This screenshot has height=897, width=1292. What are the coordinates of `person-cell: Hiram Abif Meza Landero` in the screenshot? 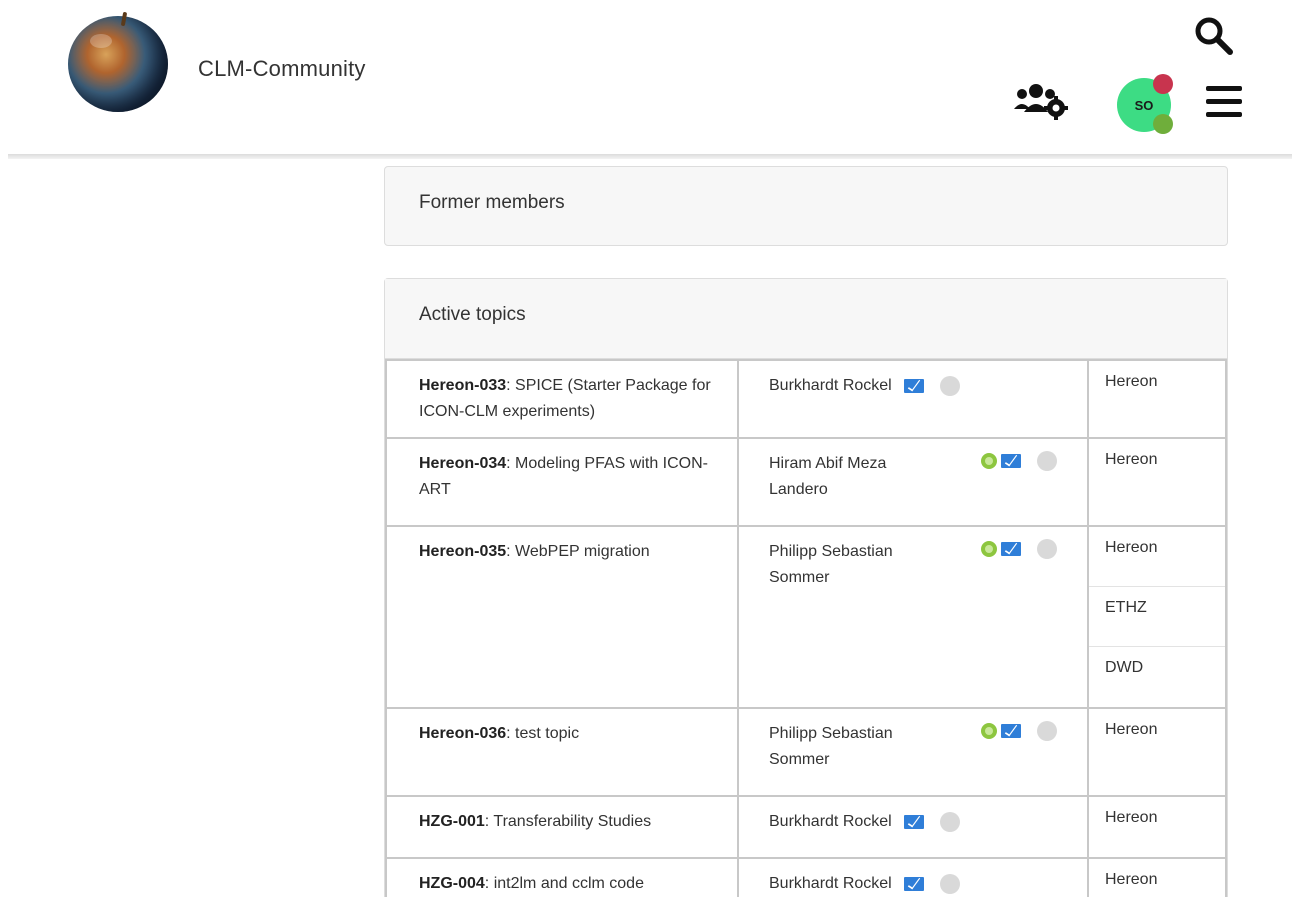 It's located at (913, 482).